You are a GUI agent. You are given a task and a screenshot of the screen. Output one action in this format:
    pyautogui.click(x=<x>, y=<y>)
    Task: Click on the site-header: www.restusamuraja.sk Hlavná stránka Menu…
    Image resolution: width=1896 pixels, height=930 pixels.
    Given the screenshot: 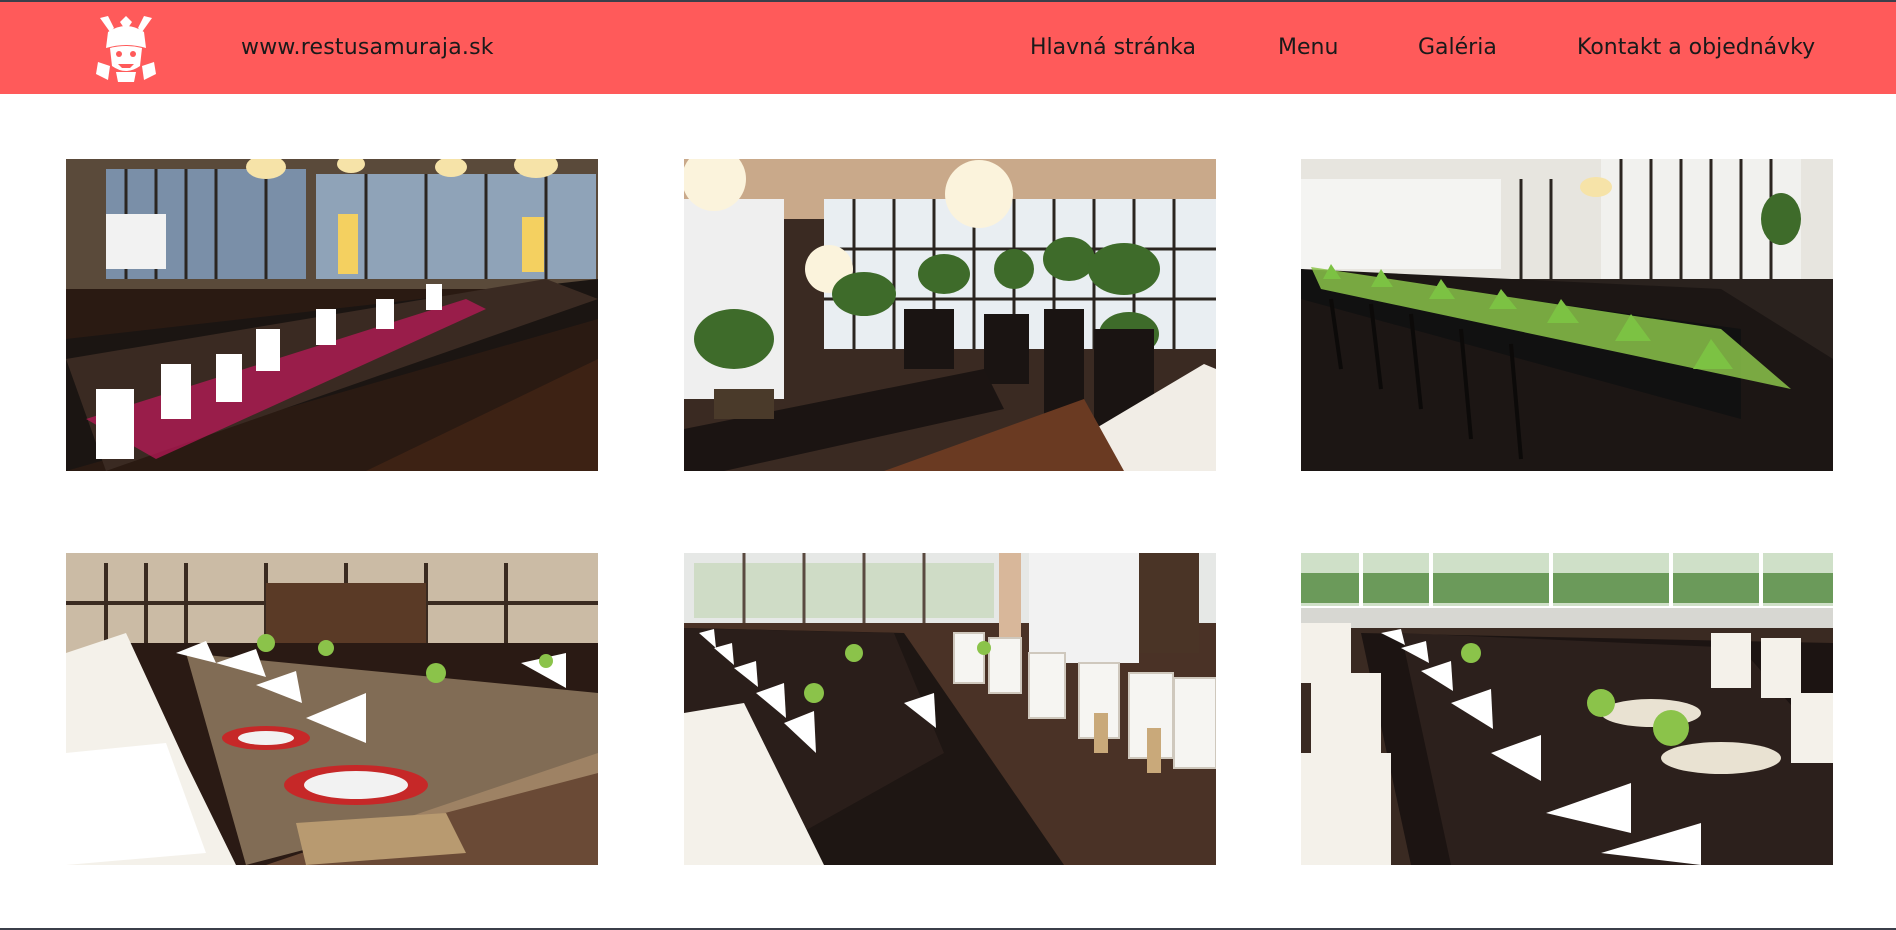 What is the action you would take?
    pyautogui.click(x=948, y=48)
    